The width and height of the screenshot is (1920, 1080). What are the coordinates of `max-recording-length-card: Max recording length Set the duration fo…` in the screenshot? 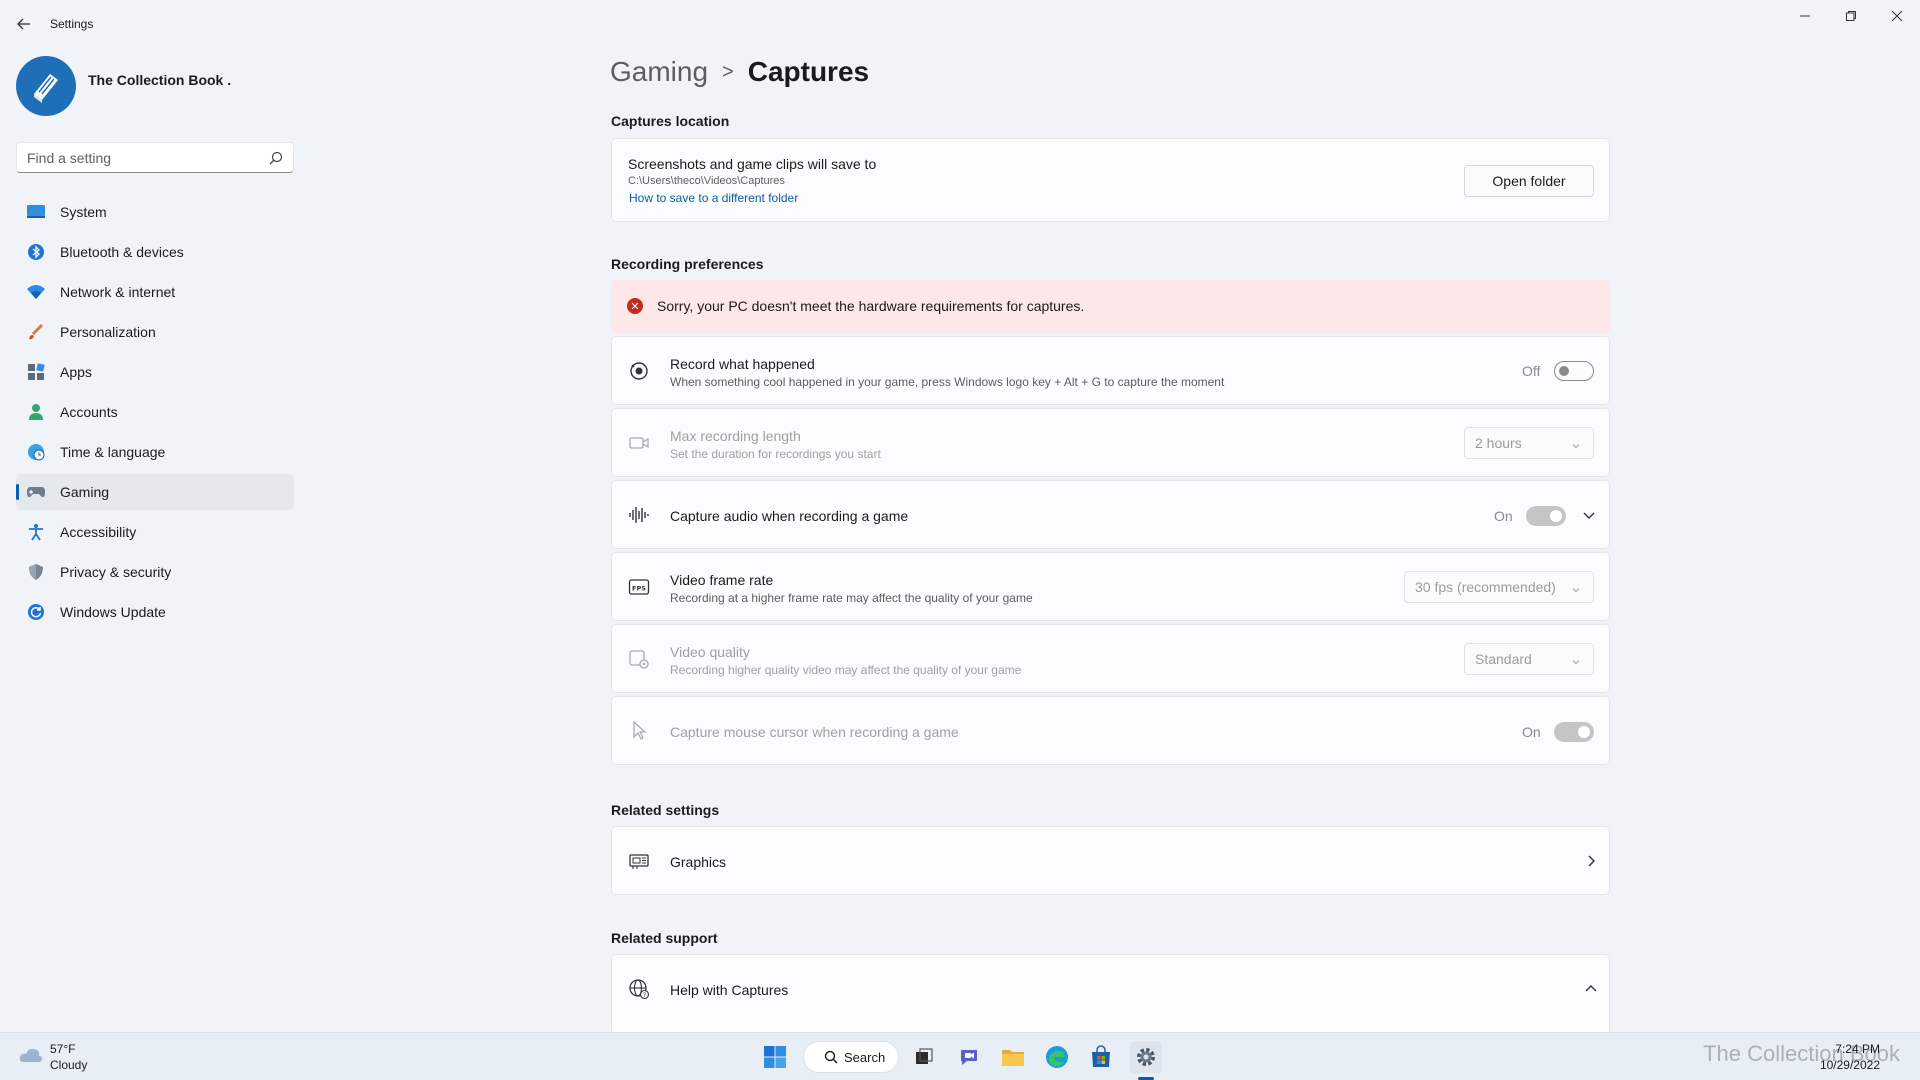 It's located at (1110, 442).